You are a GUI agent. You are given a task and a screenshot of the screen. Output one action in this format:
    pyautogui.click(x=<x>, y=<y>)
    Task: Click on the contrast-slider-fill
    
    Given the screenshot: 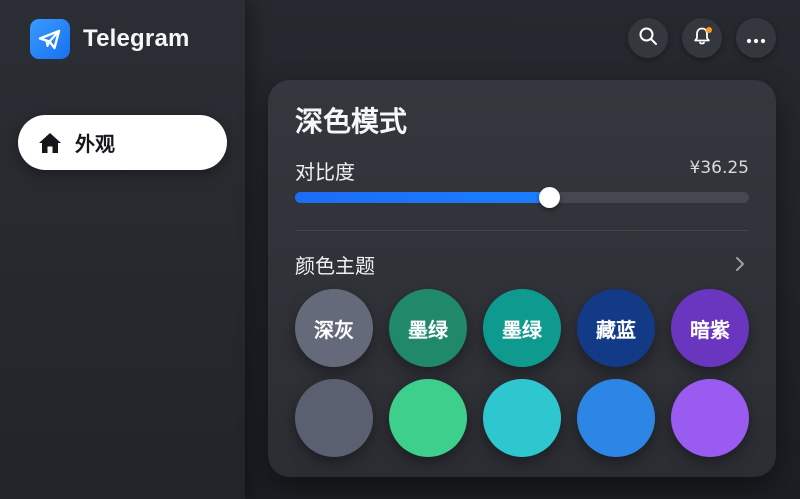 What is the action you would take?
    pyautogui.click(x=422, y=197)
    